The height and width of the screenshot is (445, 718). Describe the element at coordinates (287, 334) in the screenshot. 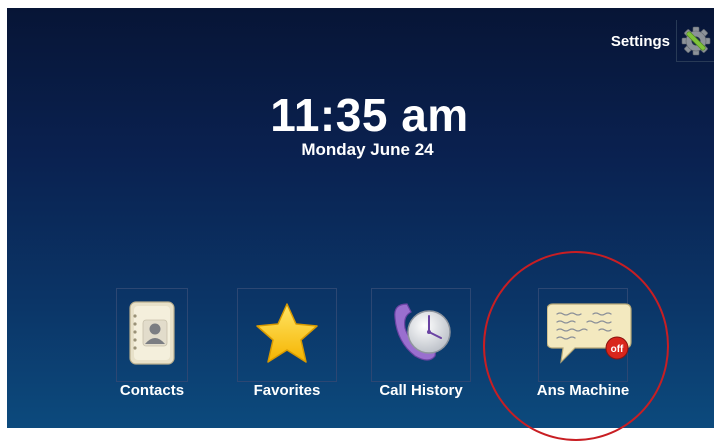

I see `star-icon` at that location.